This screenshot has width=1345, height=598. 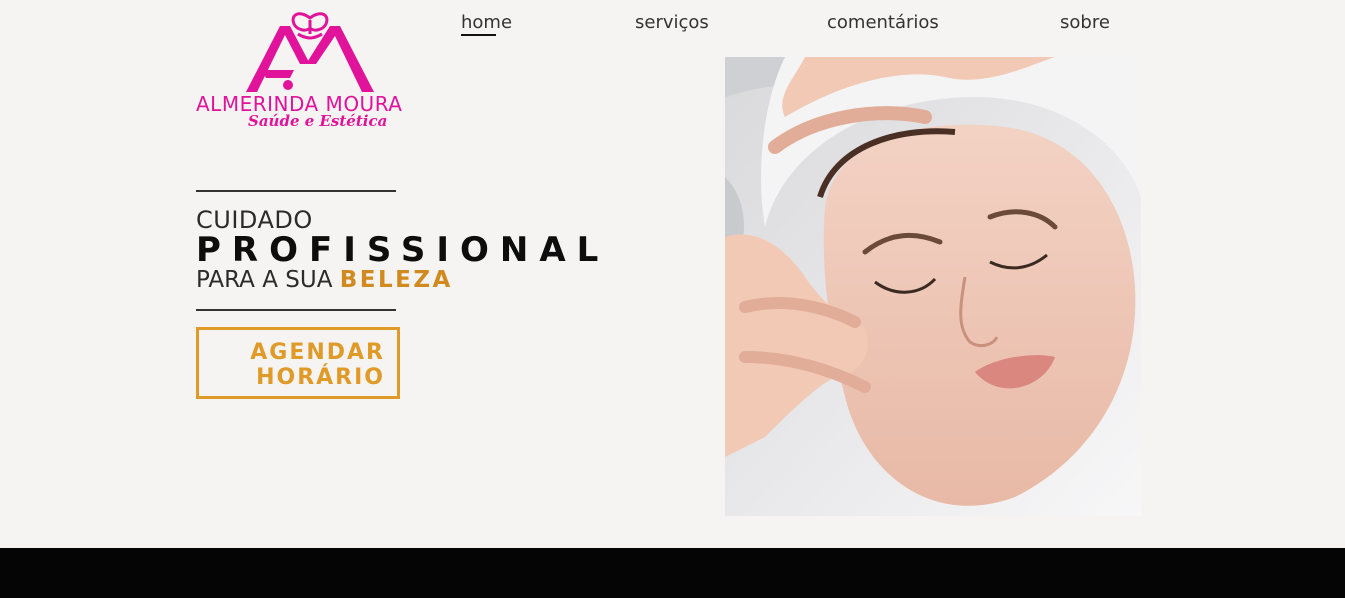 What do you see at coordinates (486, 24) in the screenshot?
I see `nav-item-home: home` at bounding box center [486, 24].